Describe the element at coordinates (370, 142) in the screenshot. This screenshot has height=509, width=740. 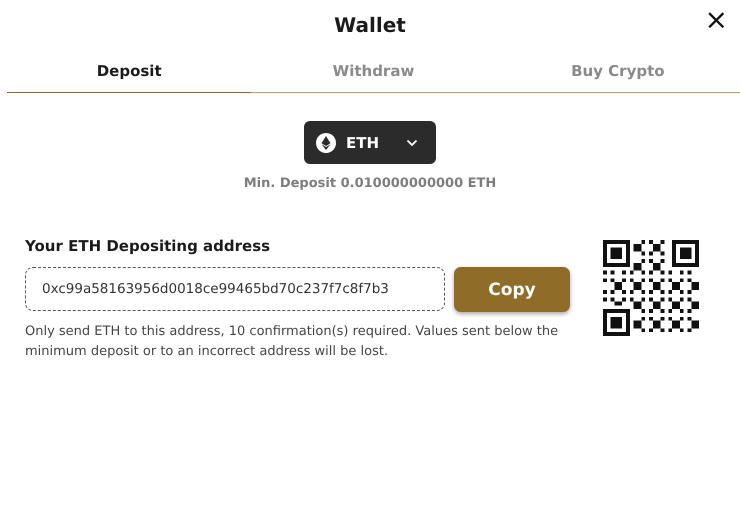
I see `currency-select: ETH` at that location.